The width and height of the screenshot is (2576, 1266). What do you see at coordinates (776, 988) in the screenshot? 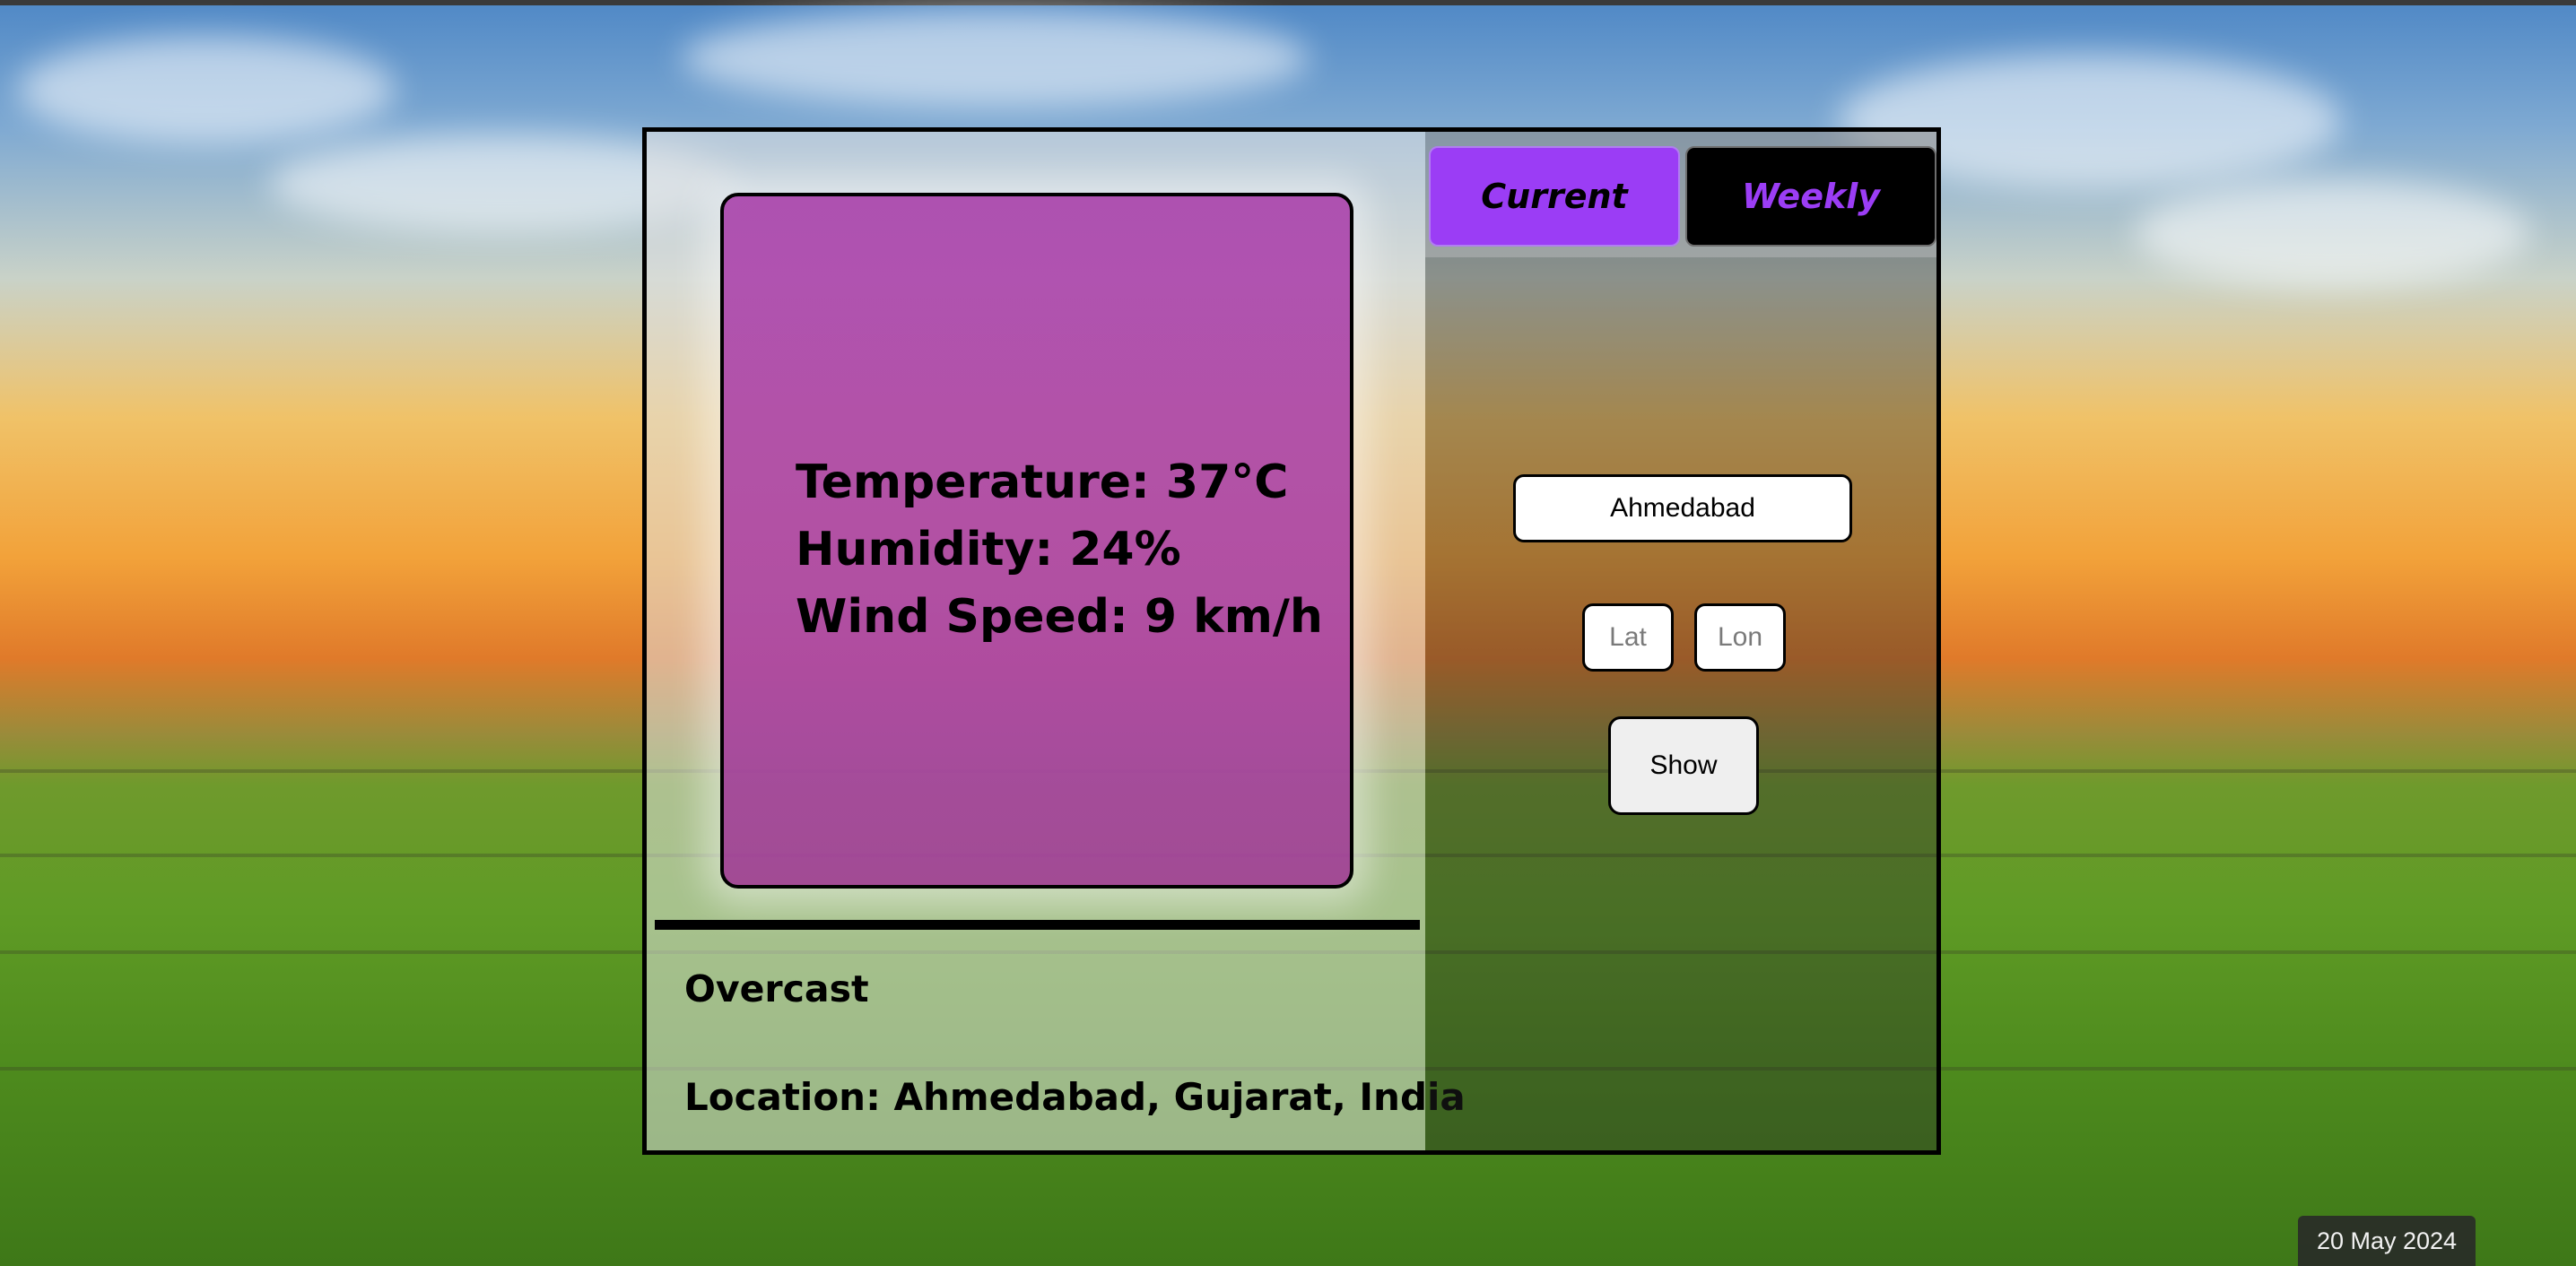
I see `weather-condition: Overcast` at bounding box center [776, 988].